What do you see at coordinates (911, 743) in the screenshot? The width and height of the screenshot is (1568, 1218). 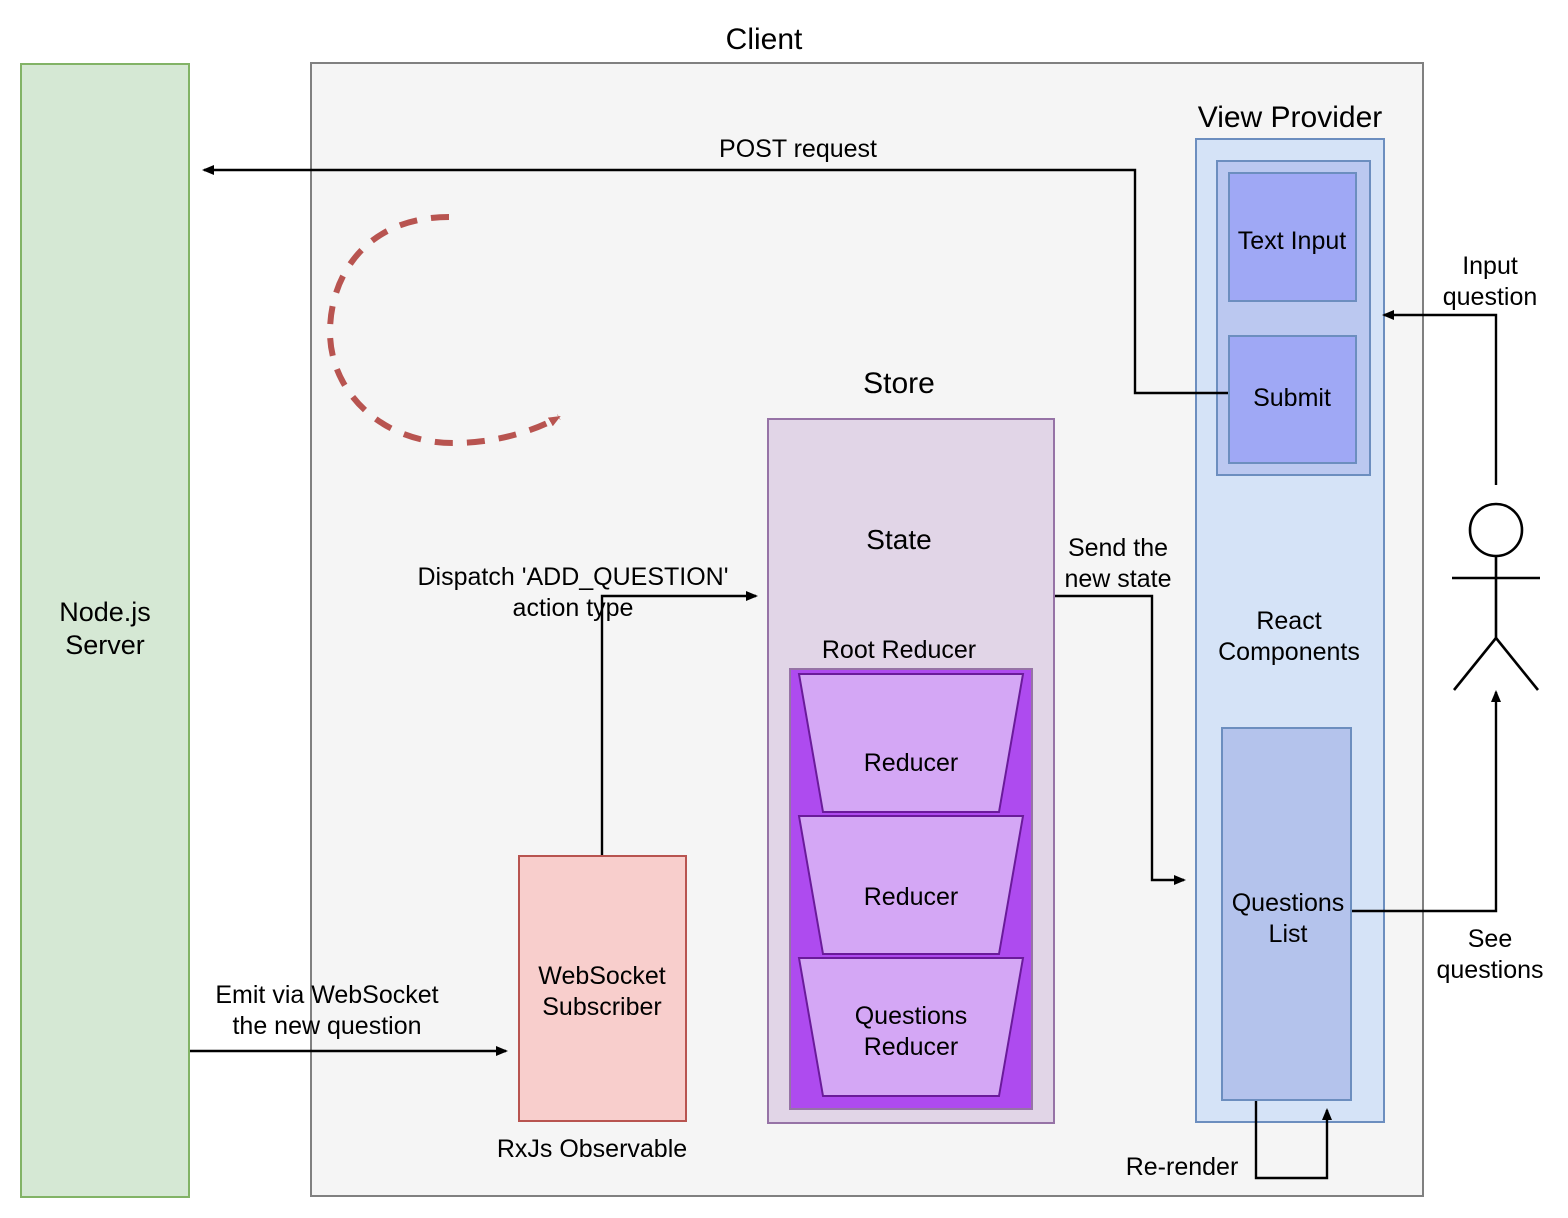 I see `reducer-1-shape` at bounding box center [911, 743].